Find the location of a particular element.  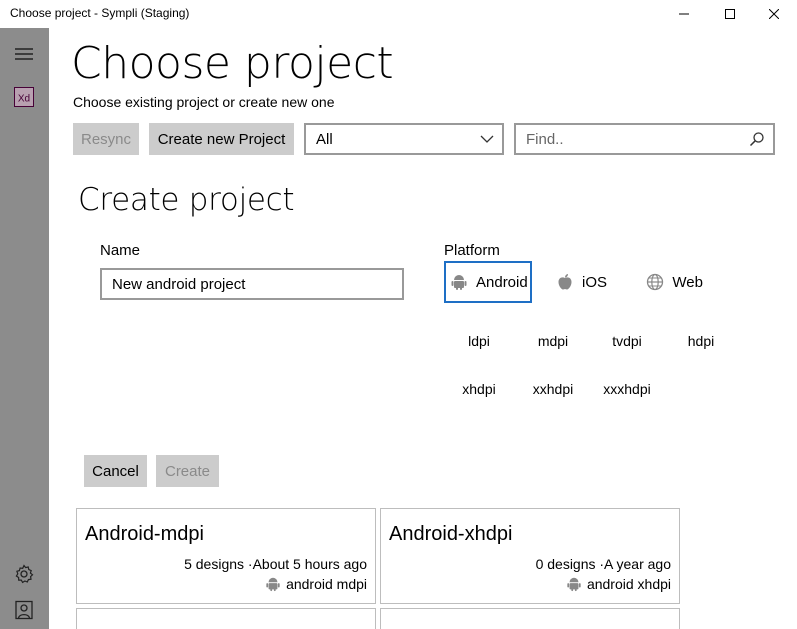

search-icon is located at coordinates (757, 139).